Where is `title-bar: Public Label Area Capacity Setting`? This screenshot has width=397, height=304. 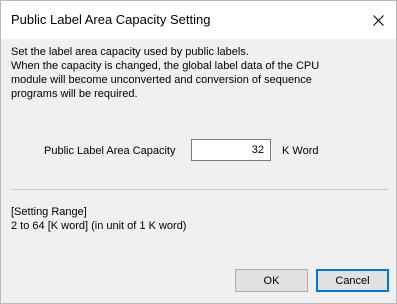 title-bar: Public Label Area Capacity Setting is located at coordinates (198, 20).